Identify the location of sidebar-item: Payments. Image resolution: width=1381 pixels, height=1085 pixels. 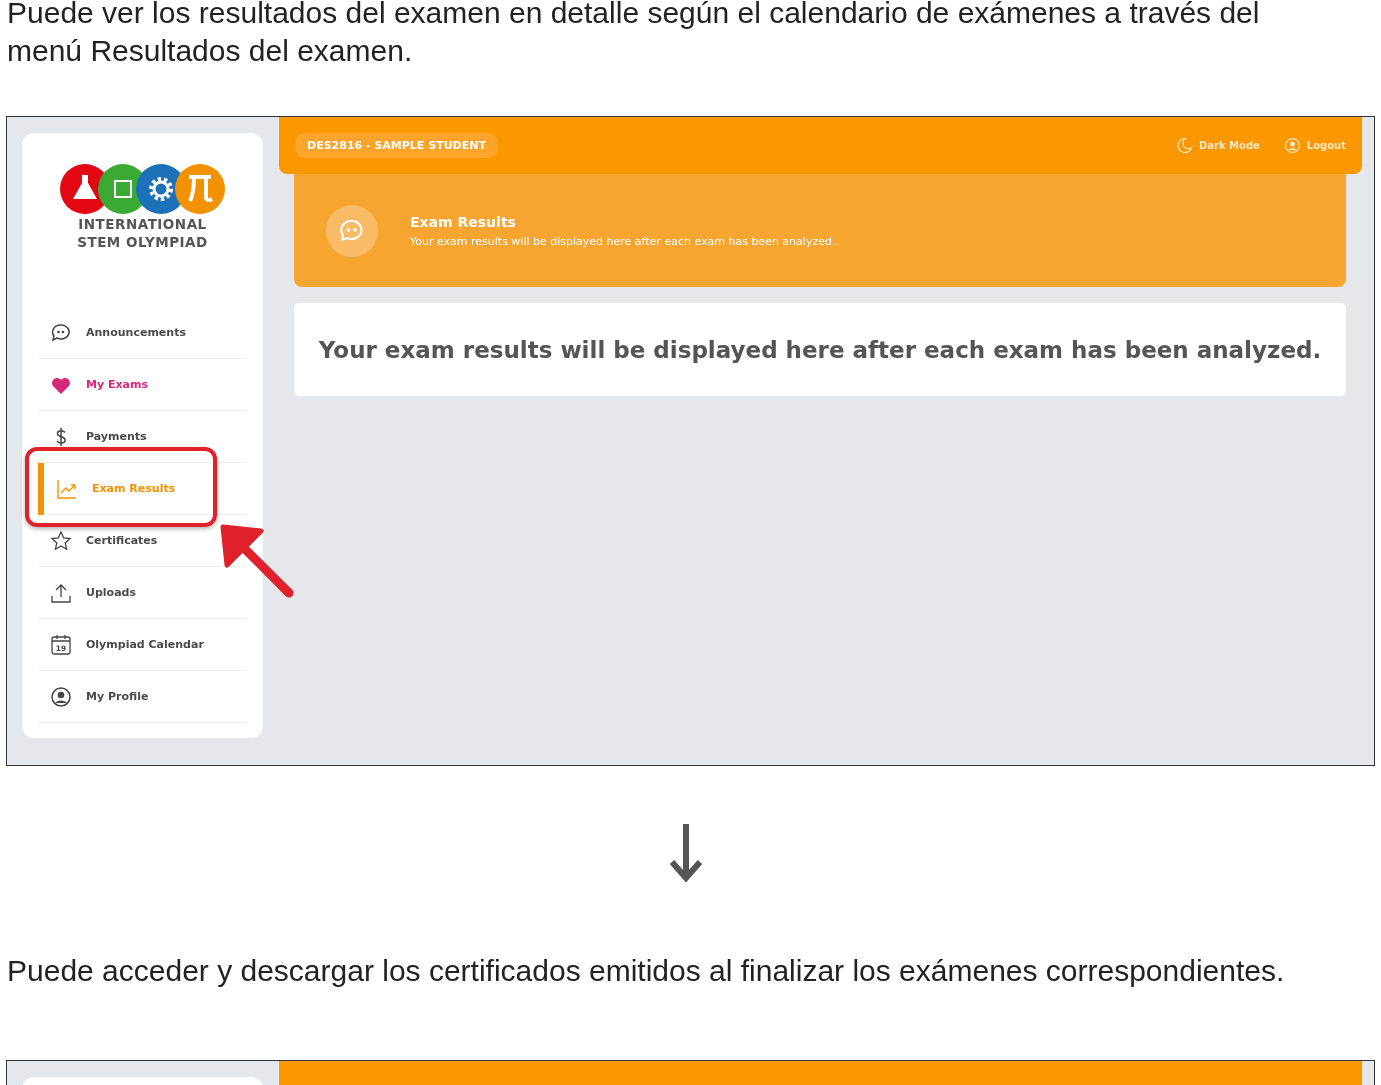
(98, 436).